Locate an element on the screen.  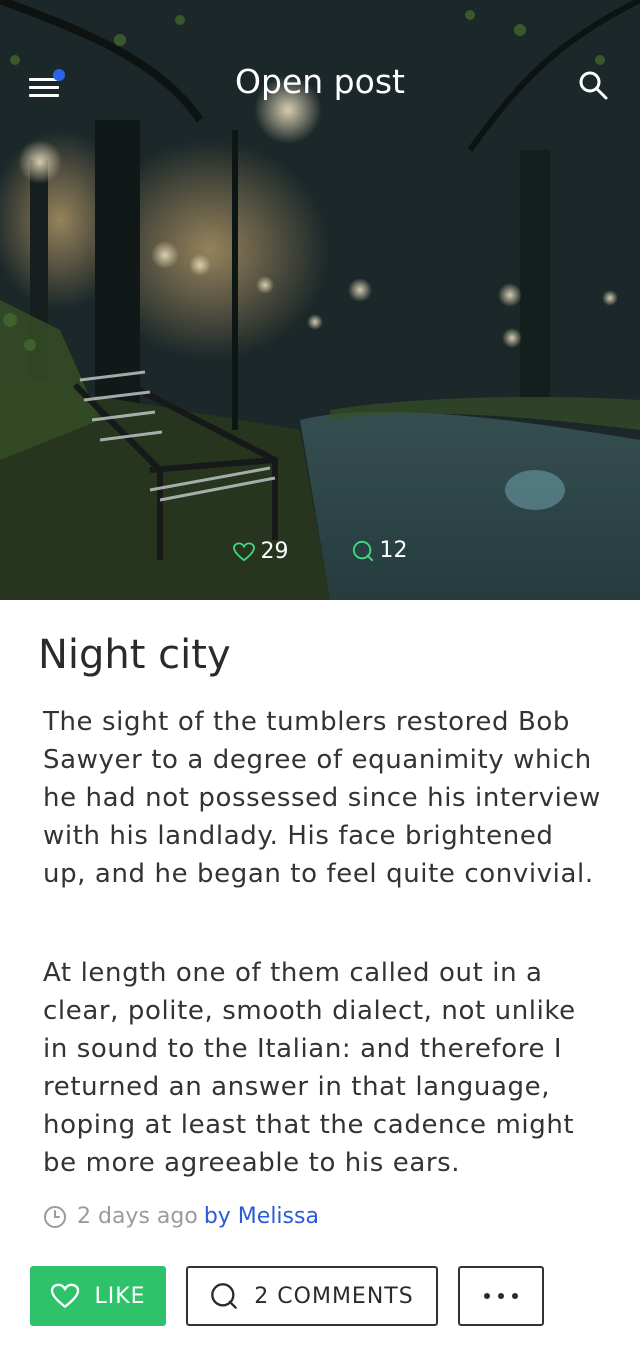
top-bar: Open post is located at coordinates (320, 85).